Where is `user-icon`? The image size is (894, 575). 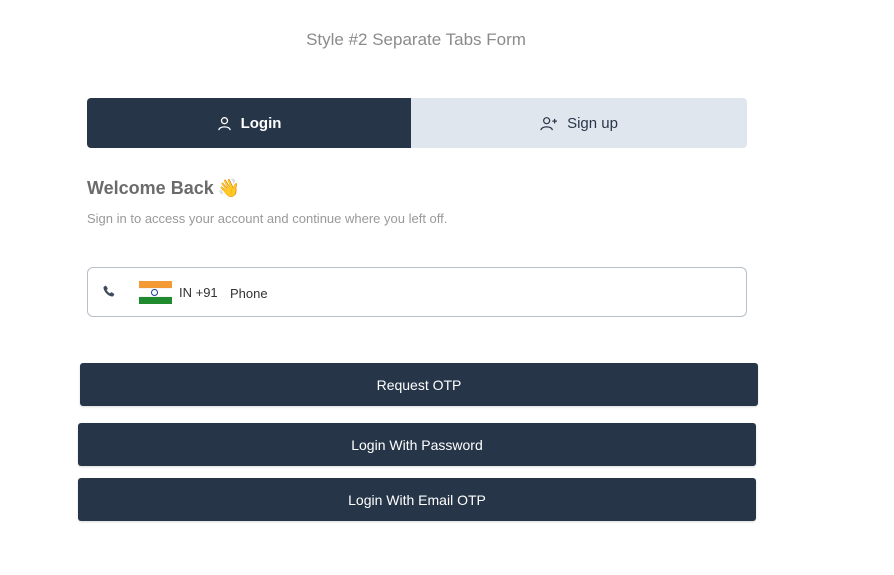
user-icon is located at coordinates (224, 123).